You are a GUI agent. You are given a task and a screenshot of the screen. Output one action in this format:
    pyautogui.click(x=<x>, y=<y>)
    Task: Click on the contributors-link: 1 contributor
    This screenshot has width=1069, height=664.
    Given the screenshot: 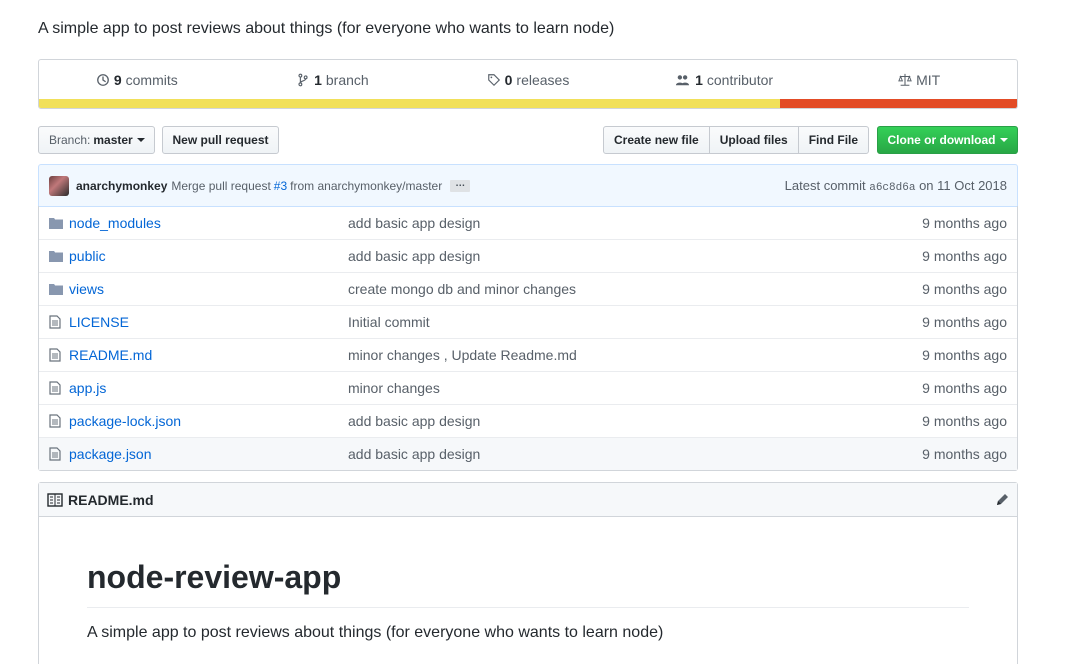 What is the action you would take?
    pyautogui.click(x=724, y=80)
    